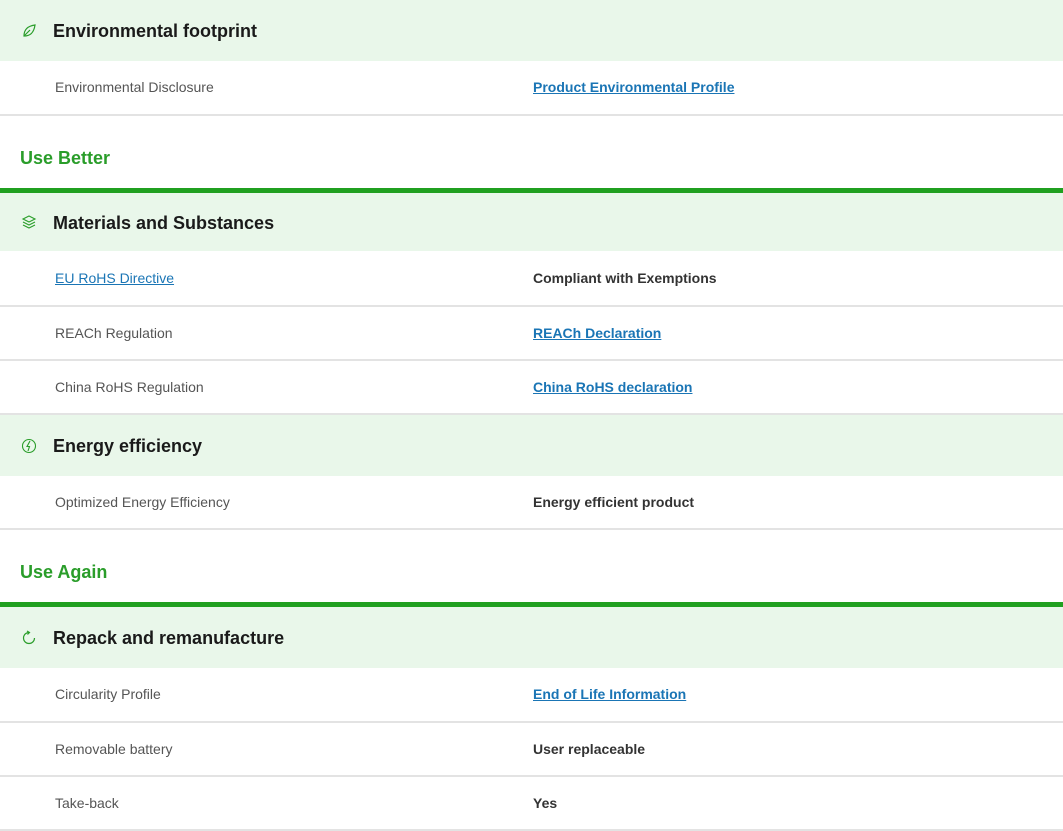  I want to click on row-label: REACh Regulation, so click(114, 333).